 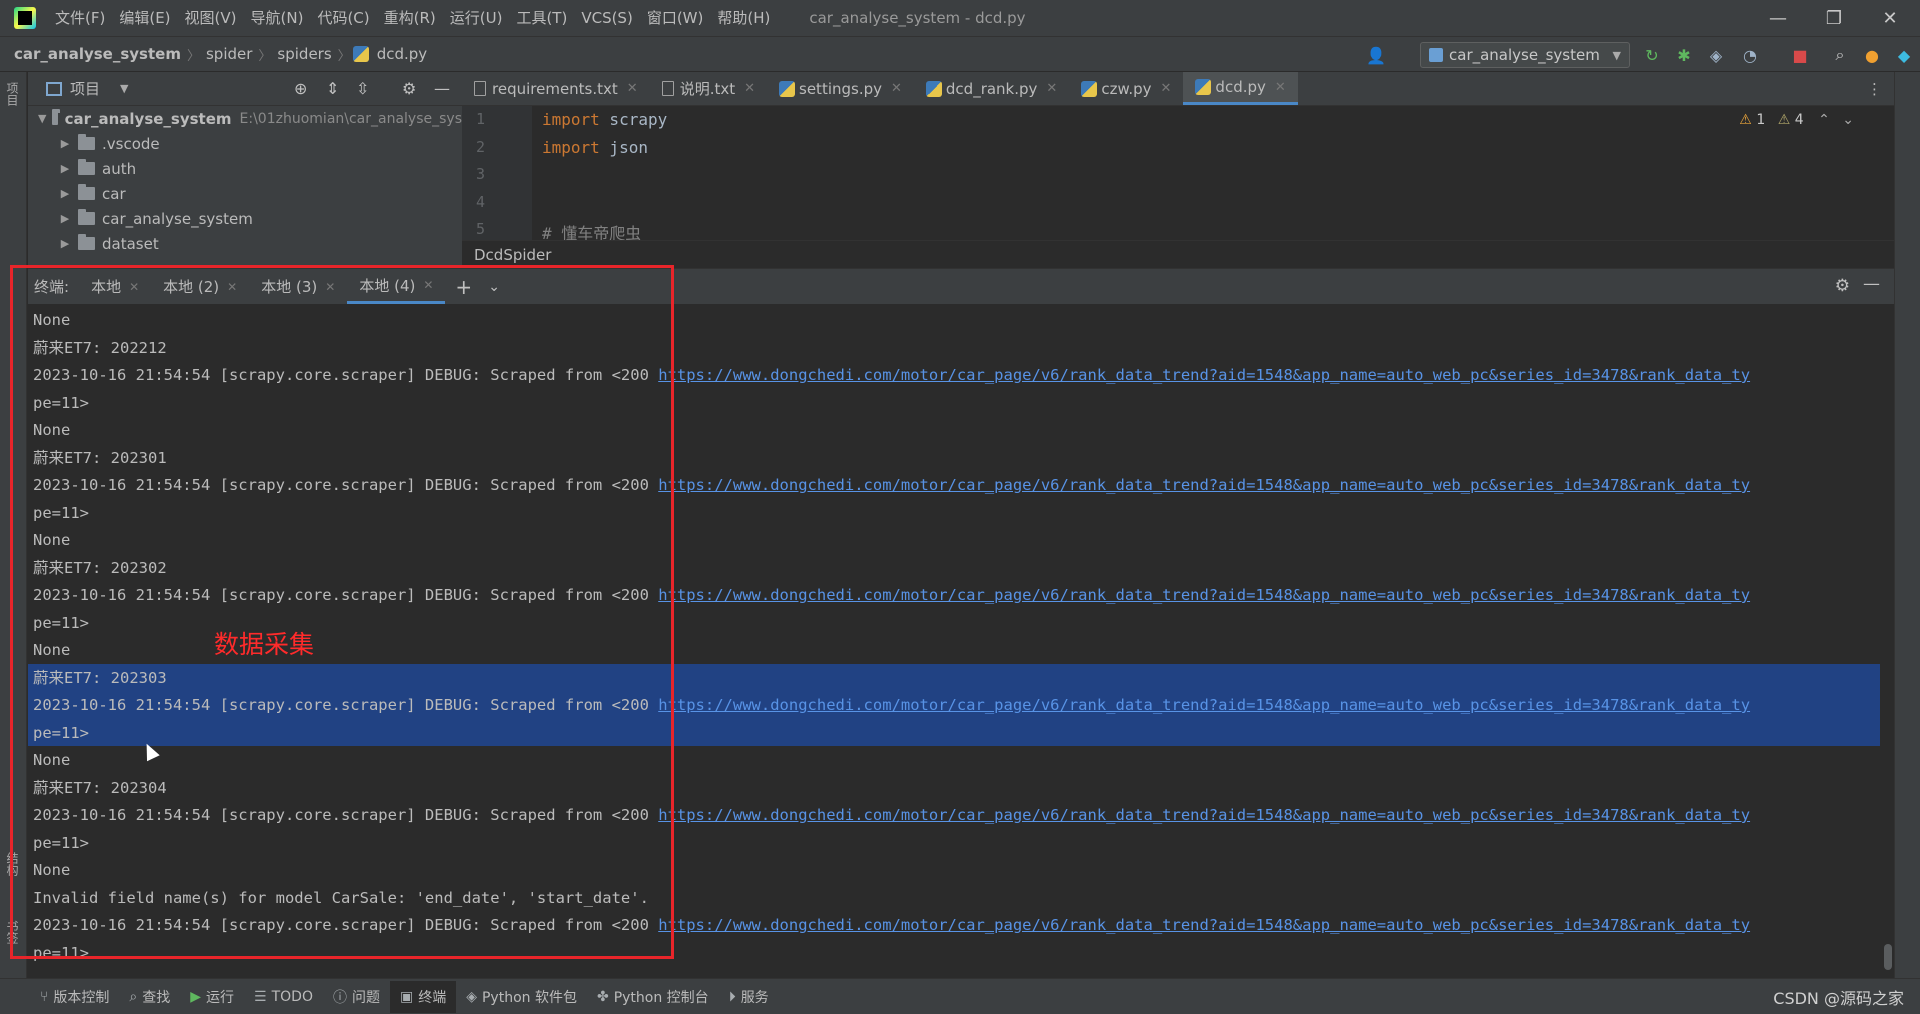 I want to click on menu-item: 窗口(W), so click(x=675, y=18).